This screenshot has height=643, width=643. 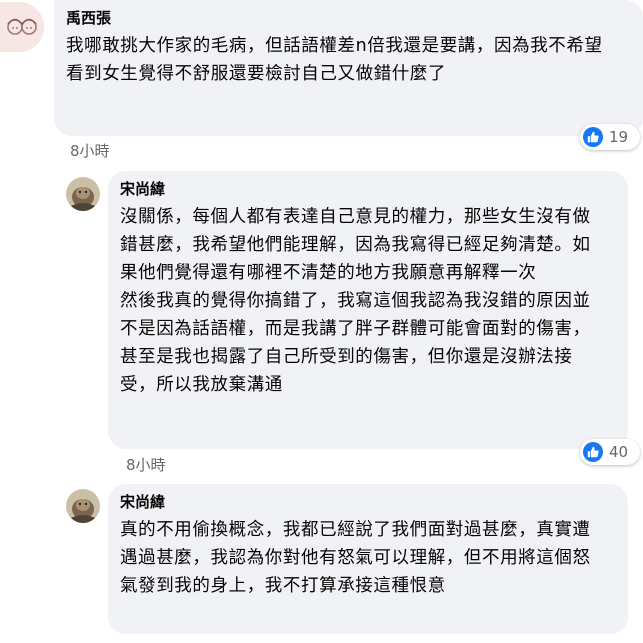 I want to click on reaction-count: 19, so click(x=619, y=137).